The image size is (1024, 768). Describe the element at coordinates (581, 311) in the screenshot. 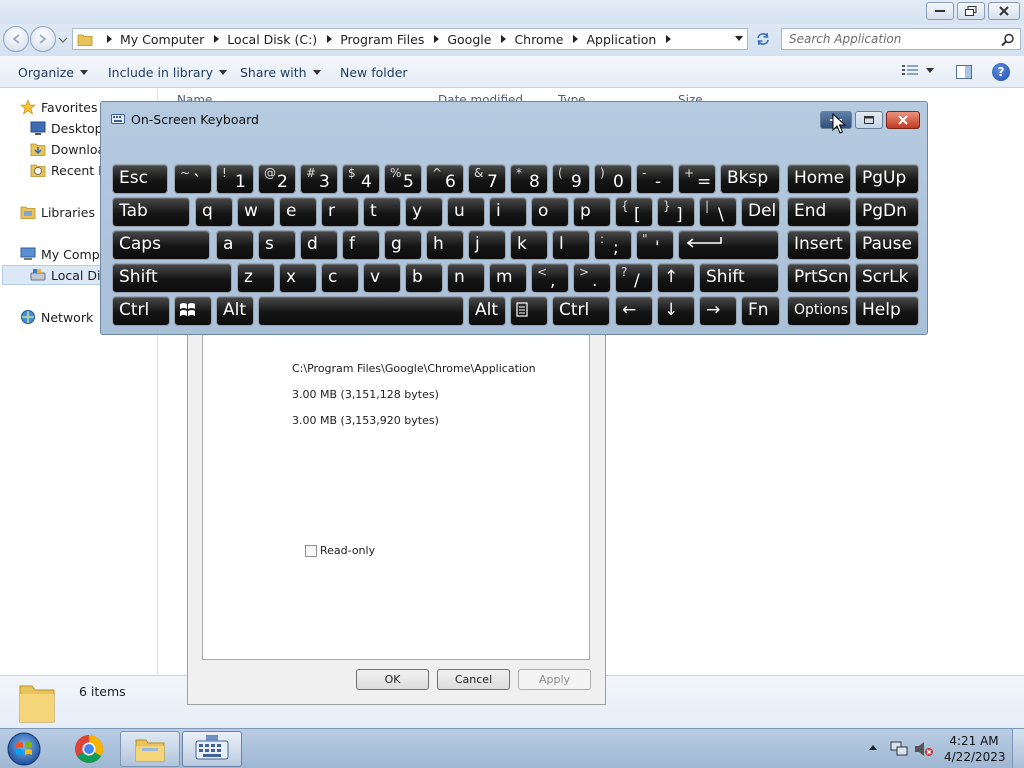

I see `key-rctrl: Ctrl` at that location.